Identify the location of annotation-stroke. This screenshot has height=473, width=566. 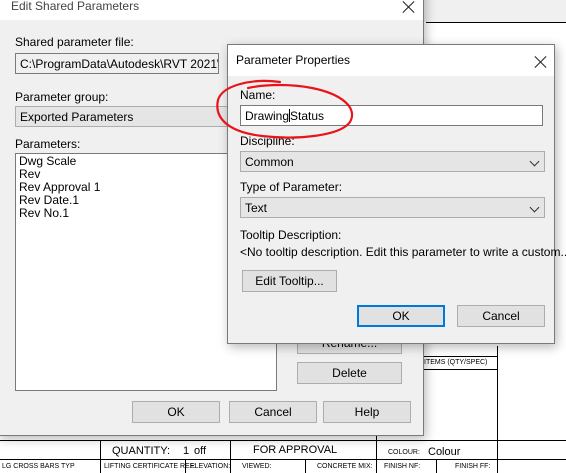
(284, 109).